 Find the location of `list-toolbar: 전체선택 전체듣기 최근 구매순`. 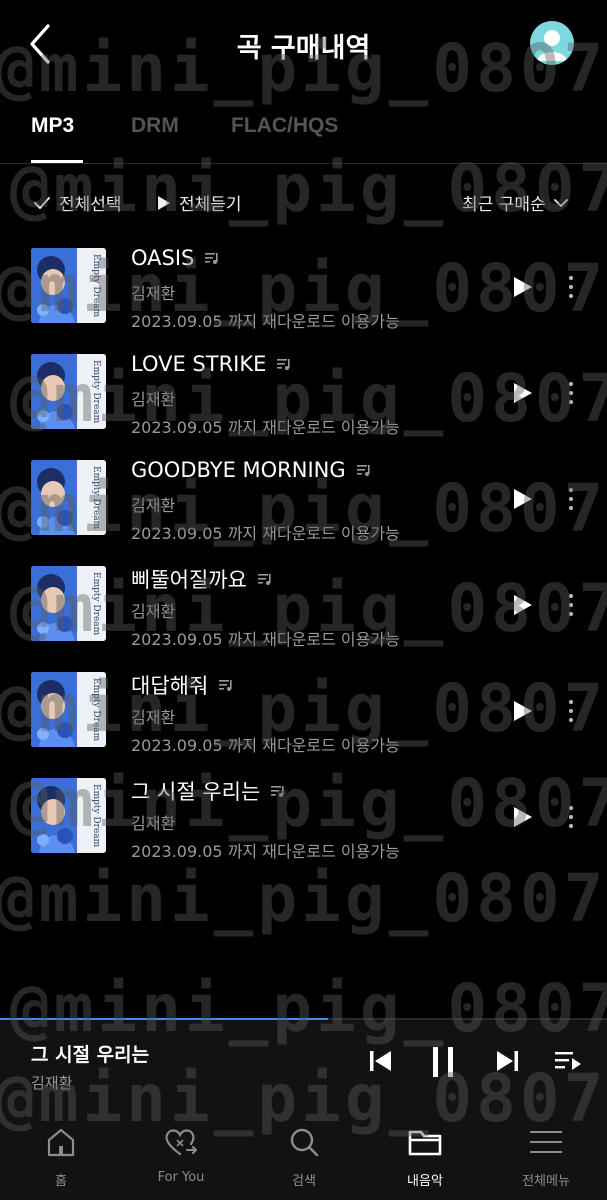

list-toolbar: 전체선택 전체듣기 최근 구매순 is located at coordinates (303, 203).